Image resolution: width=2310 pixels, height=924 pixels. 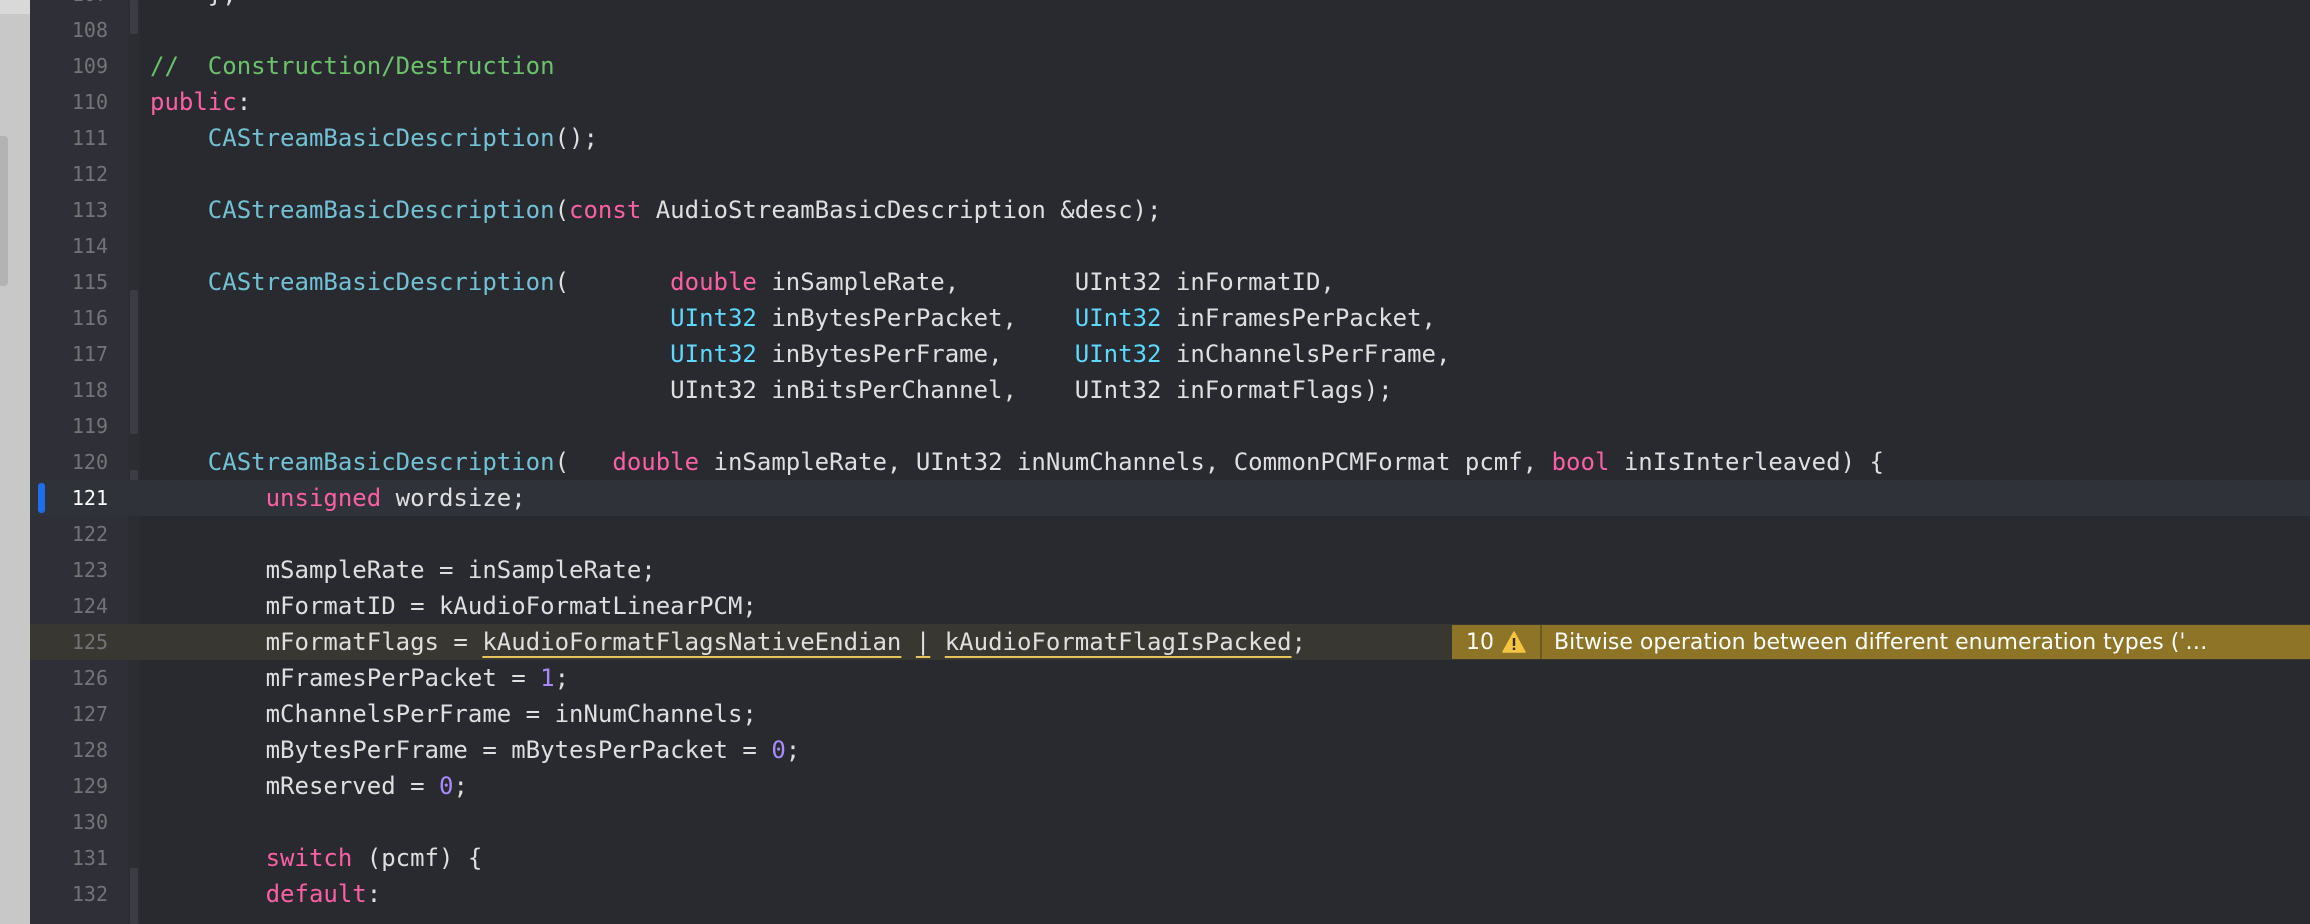 What do you see at coordinates (69, 30) in the screenshot?
I see `line-number: 108` at bounding box center [69, 30].